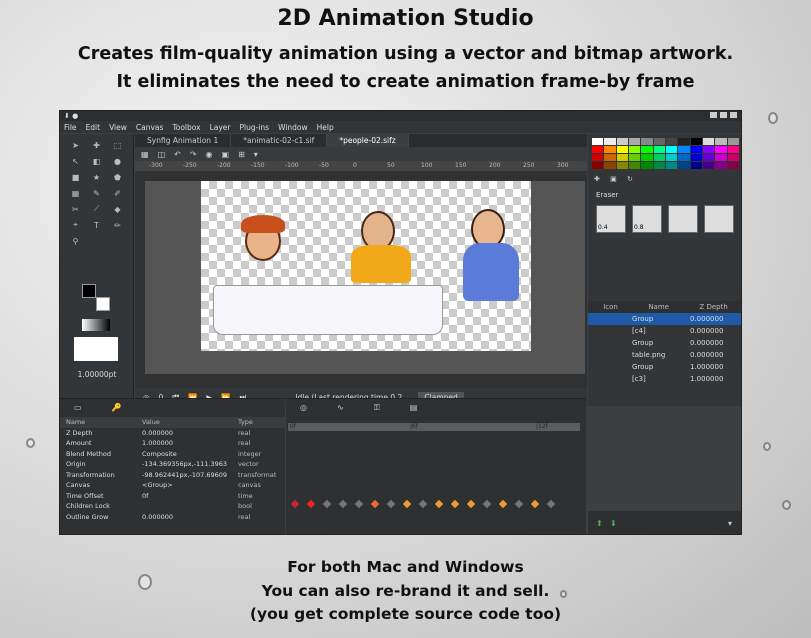 This screenshot has height=638, width=811. Describe the element at coordinates (75, 209) in the screenshot. I see `cutout-tool-icon: ✂` at that location.